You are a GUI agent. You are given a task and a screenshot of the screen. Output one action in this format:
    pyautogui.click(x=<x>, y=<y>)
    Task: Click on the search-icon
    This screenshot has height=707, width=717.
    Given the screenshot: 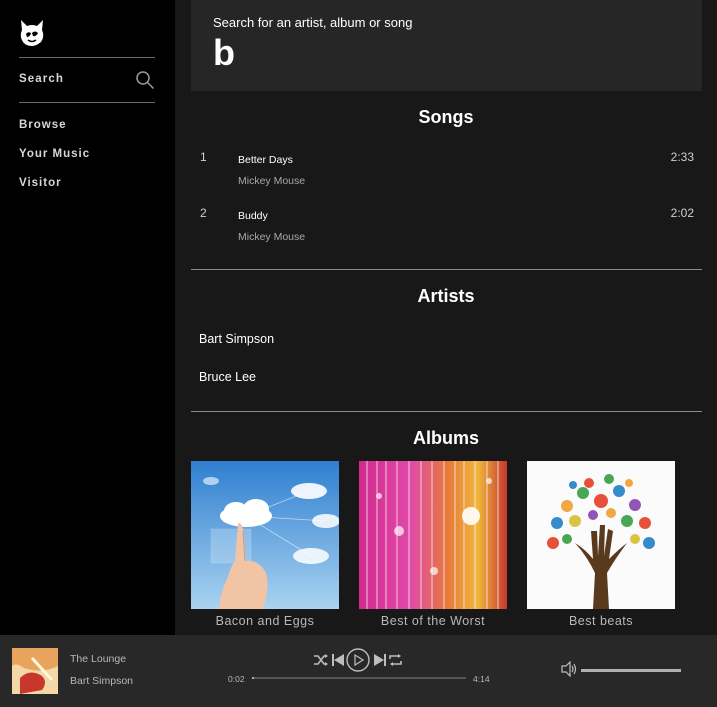 What is the action you would take?
    pyautogui.click(x=145, y=80)
    